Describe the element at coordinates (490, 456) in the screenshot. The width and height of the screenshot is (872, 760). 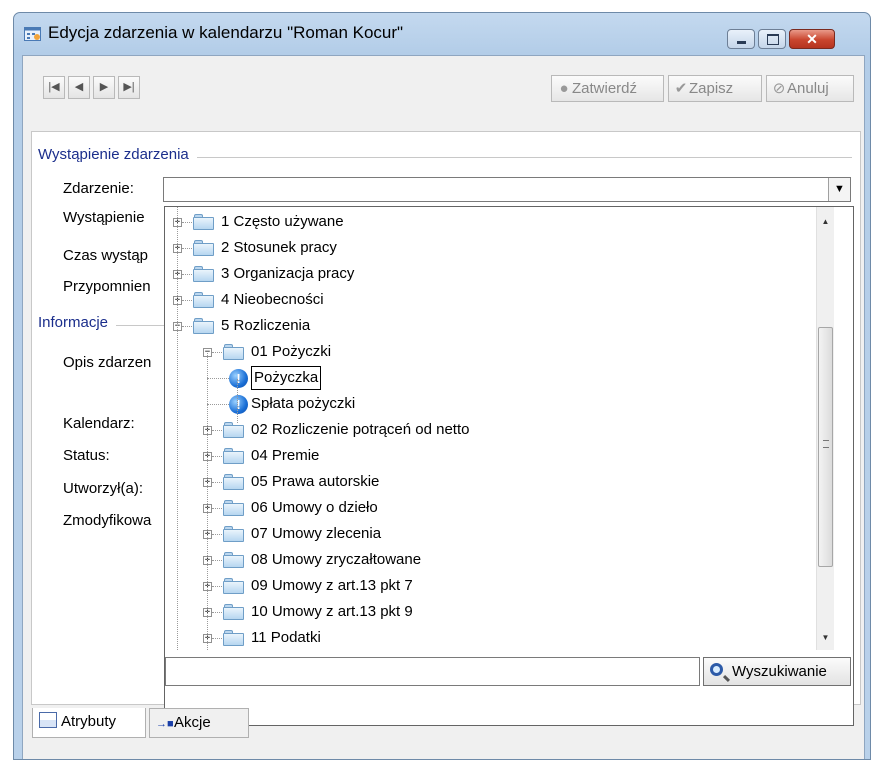
I see `tree-folder-item: +04 Premie` at that location.